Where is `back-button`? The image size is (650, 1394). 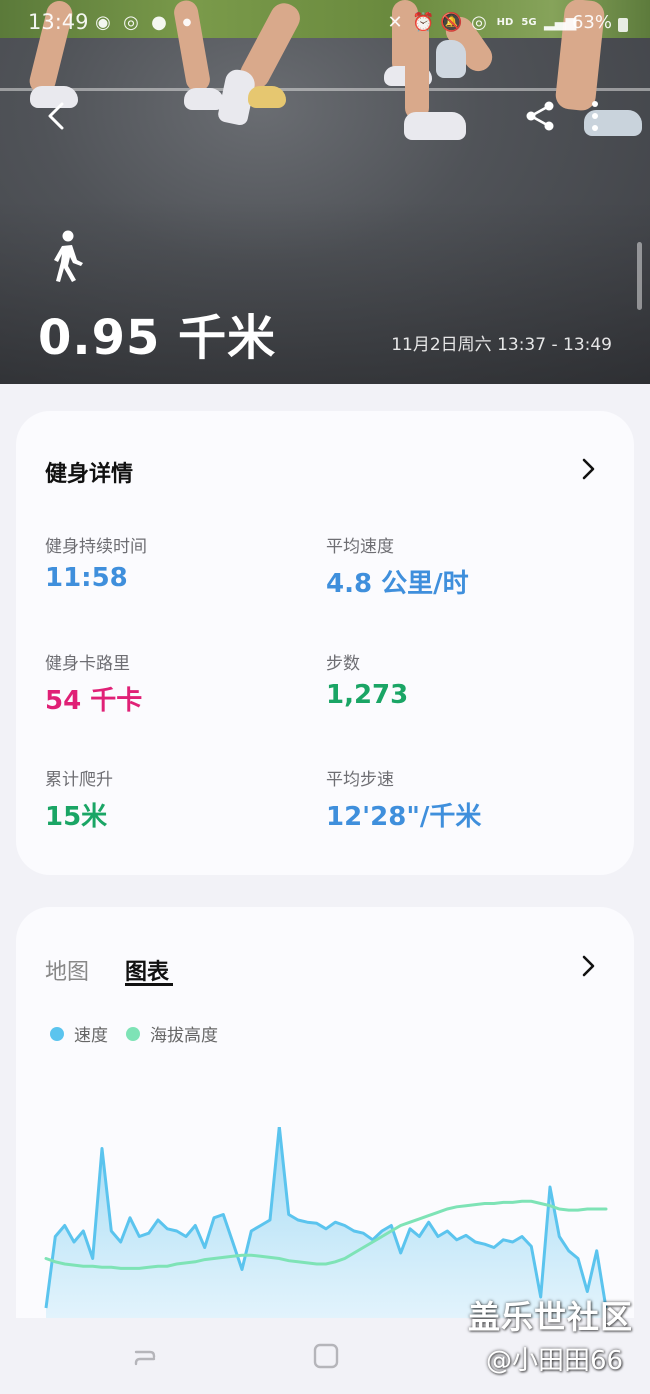 back-button is located at coordinates (58, 116).